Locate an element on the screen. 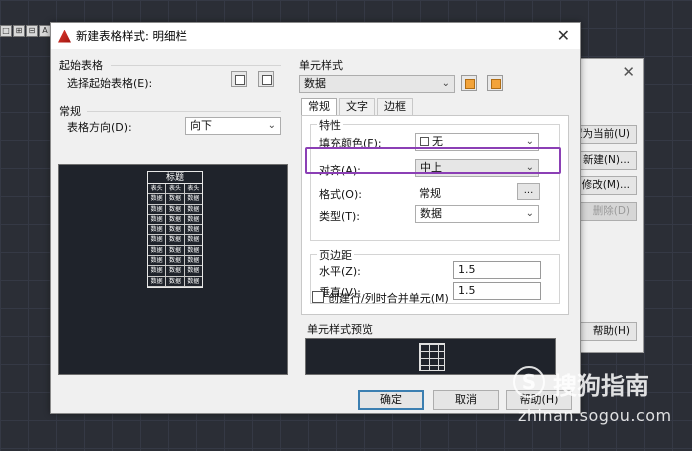 Image resolution: width=692 pixels, height=451 pixels. merge-cells-label: 创建行/列时合并单元(M) is located at coordinates (388, 298).